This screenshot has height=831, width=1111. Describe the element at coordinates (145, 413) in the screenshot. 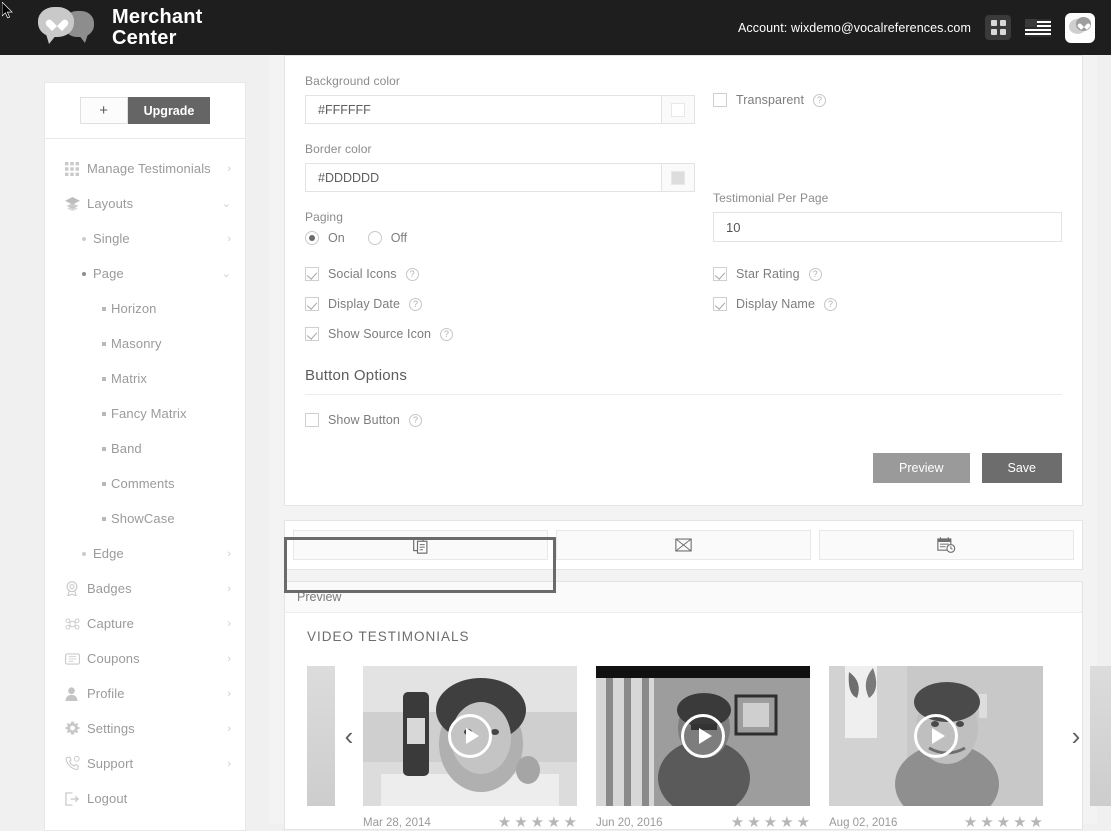

I see `sidebar-item-fancy-matrix: Fancy Matrix` at that location.